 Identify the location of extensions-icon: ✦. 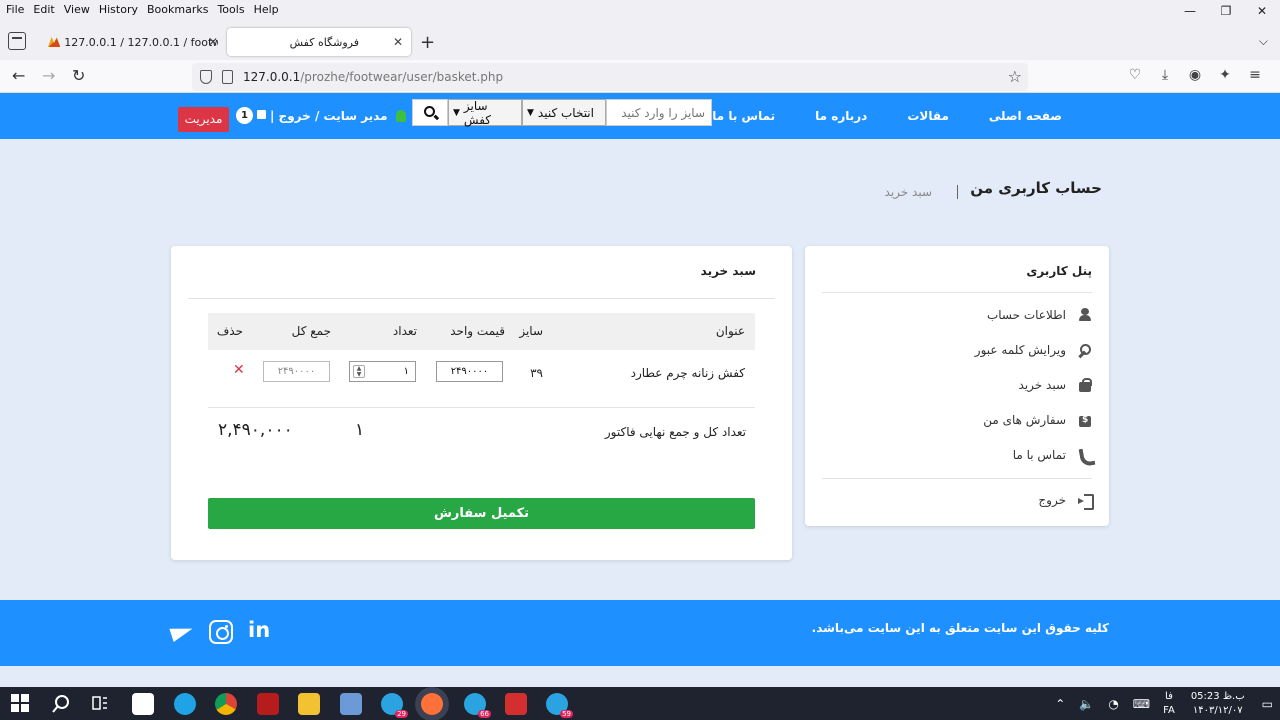
(1225, 75).